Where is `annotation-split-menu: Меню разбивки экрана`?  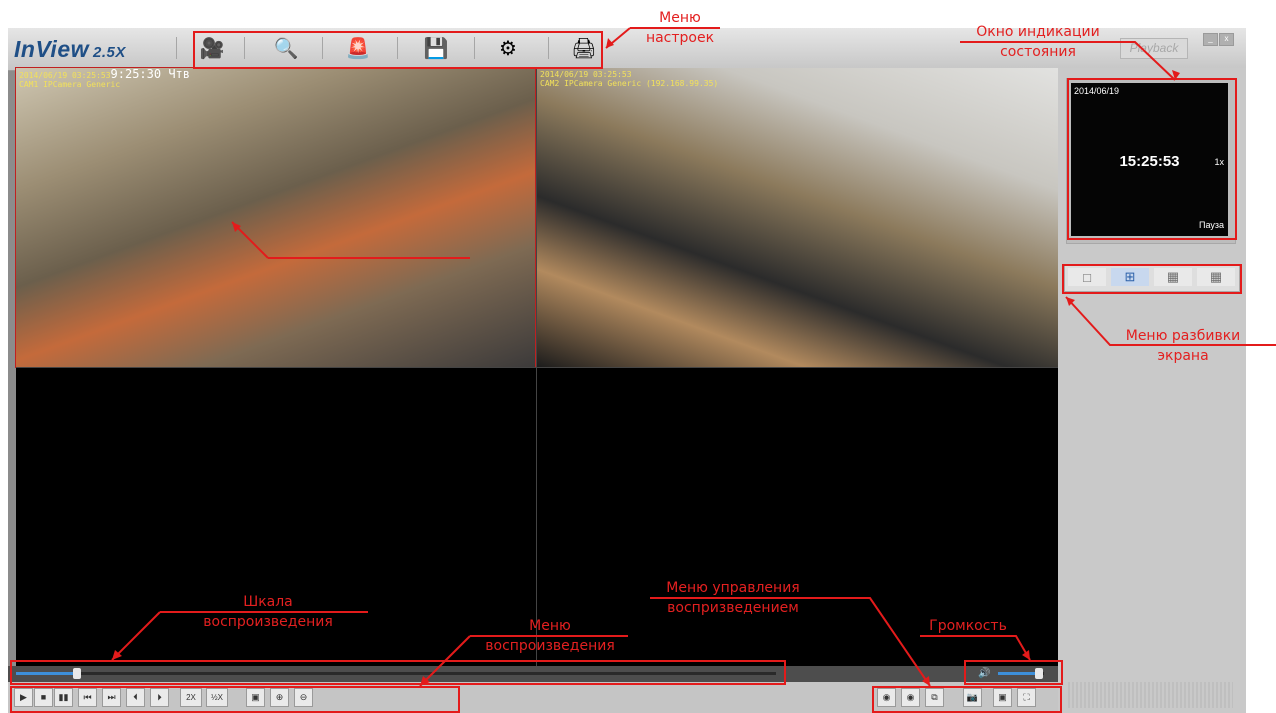
annotation-split-menu: Меню разбивки экрана is located at coordinates (1183, 346).